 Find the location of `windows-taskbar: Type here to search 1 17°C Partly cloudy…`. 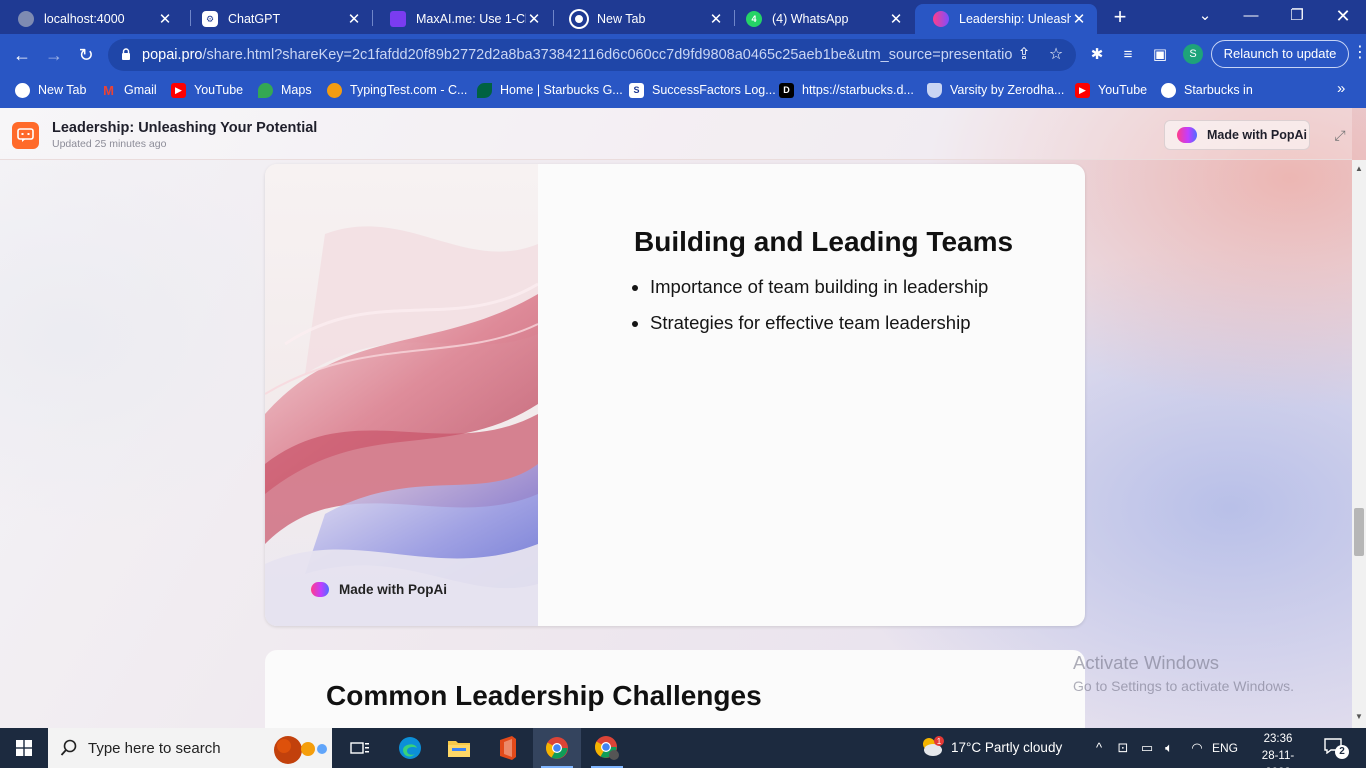

windows-taskbar: Type here to search 1 17°C Partly cloudy… is located at coordinates (683, 748).